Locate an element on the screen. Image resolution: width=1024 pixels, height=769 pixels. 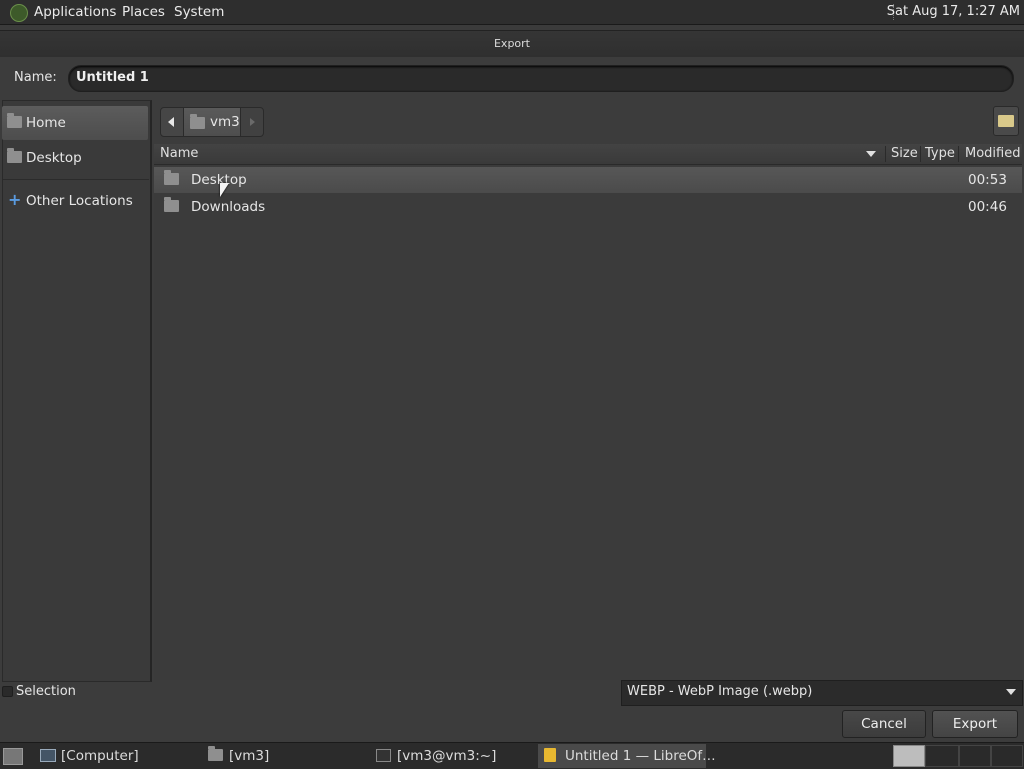
chevron-left-icon is located at coordinates (171, 122).